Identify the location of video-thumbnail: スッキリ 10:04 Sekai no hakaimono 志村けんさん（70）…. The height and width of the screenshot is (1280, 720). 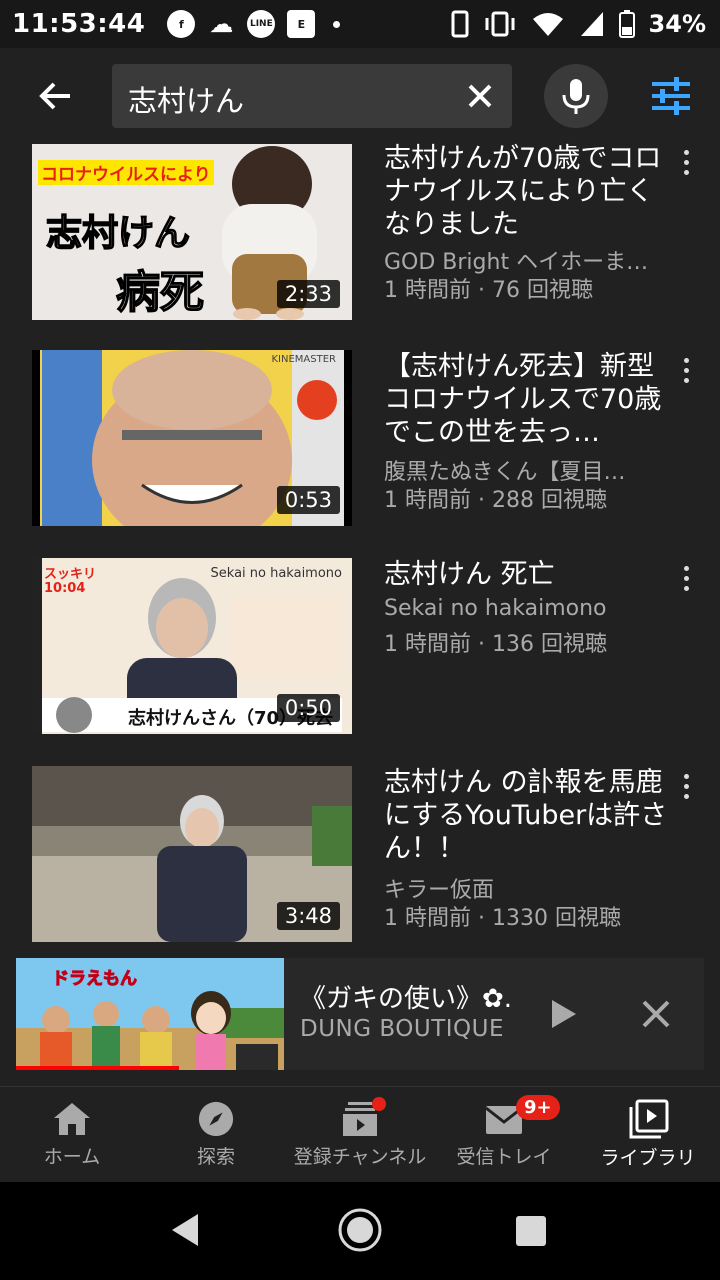
(192, 646).